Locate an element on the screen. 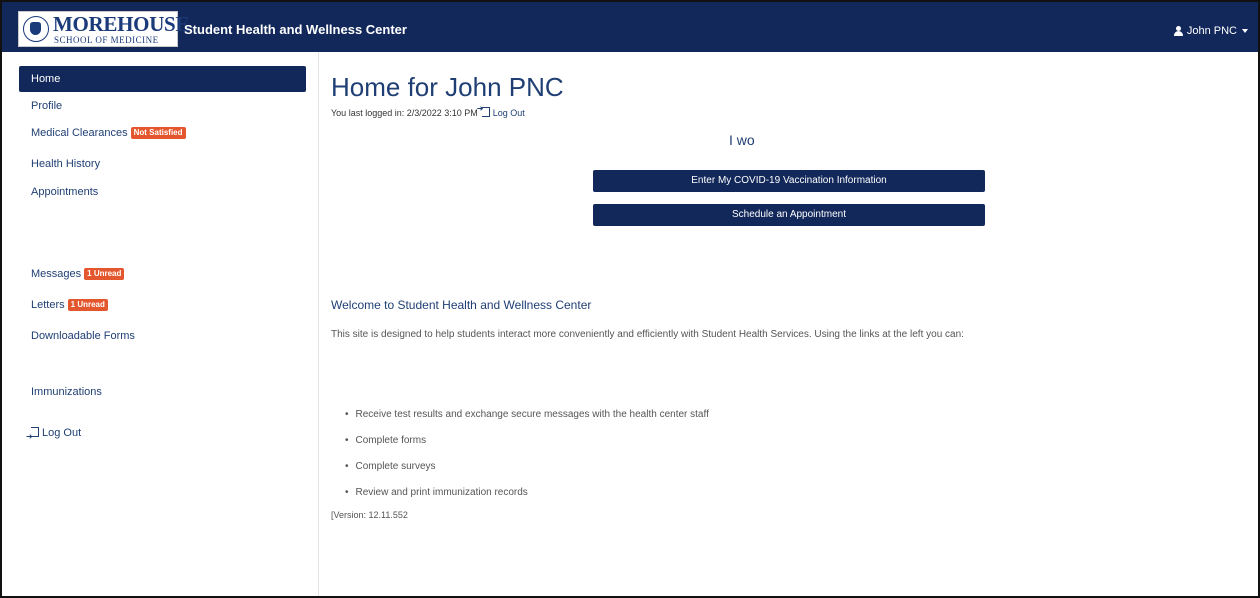 Image resolution: width=1260 pixels, height=598 pixels. user-name: John PNC is located at coordinates (1211, 31).